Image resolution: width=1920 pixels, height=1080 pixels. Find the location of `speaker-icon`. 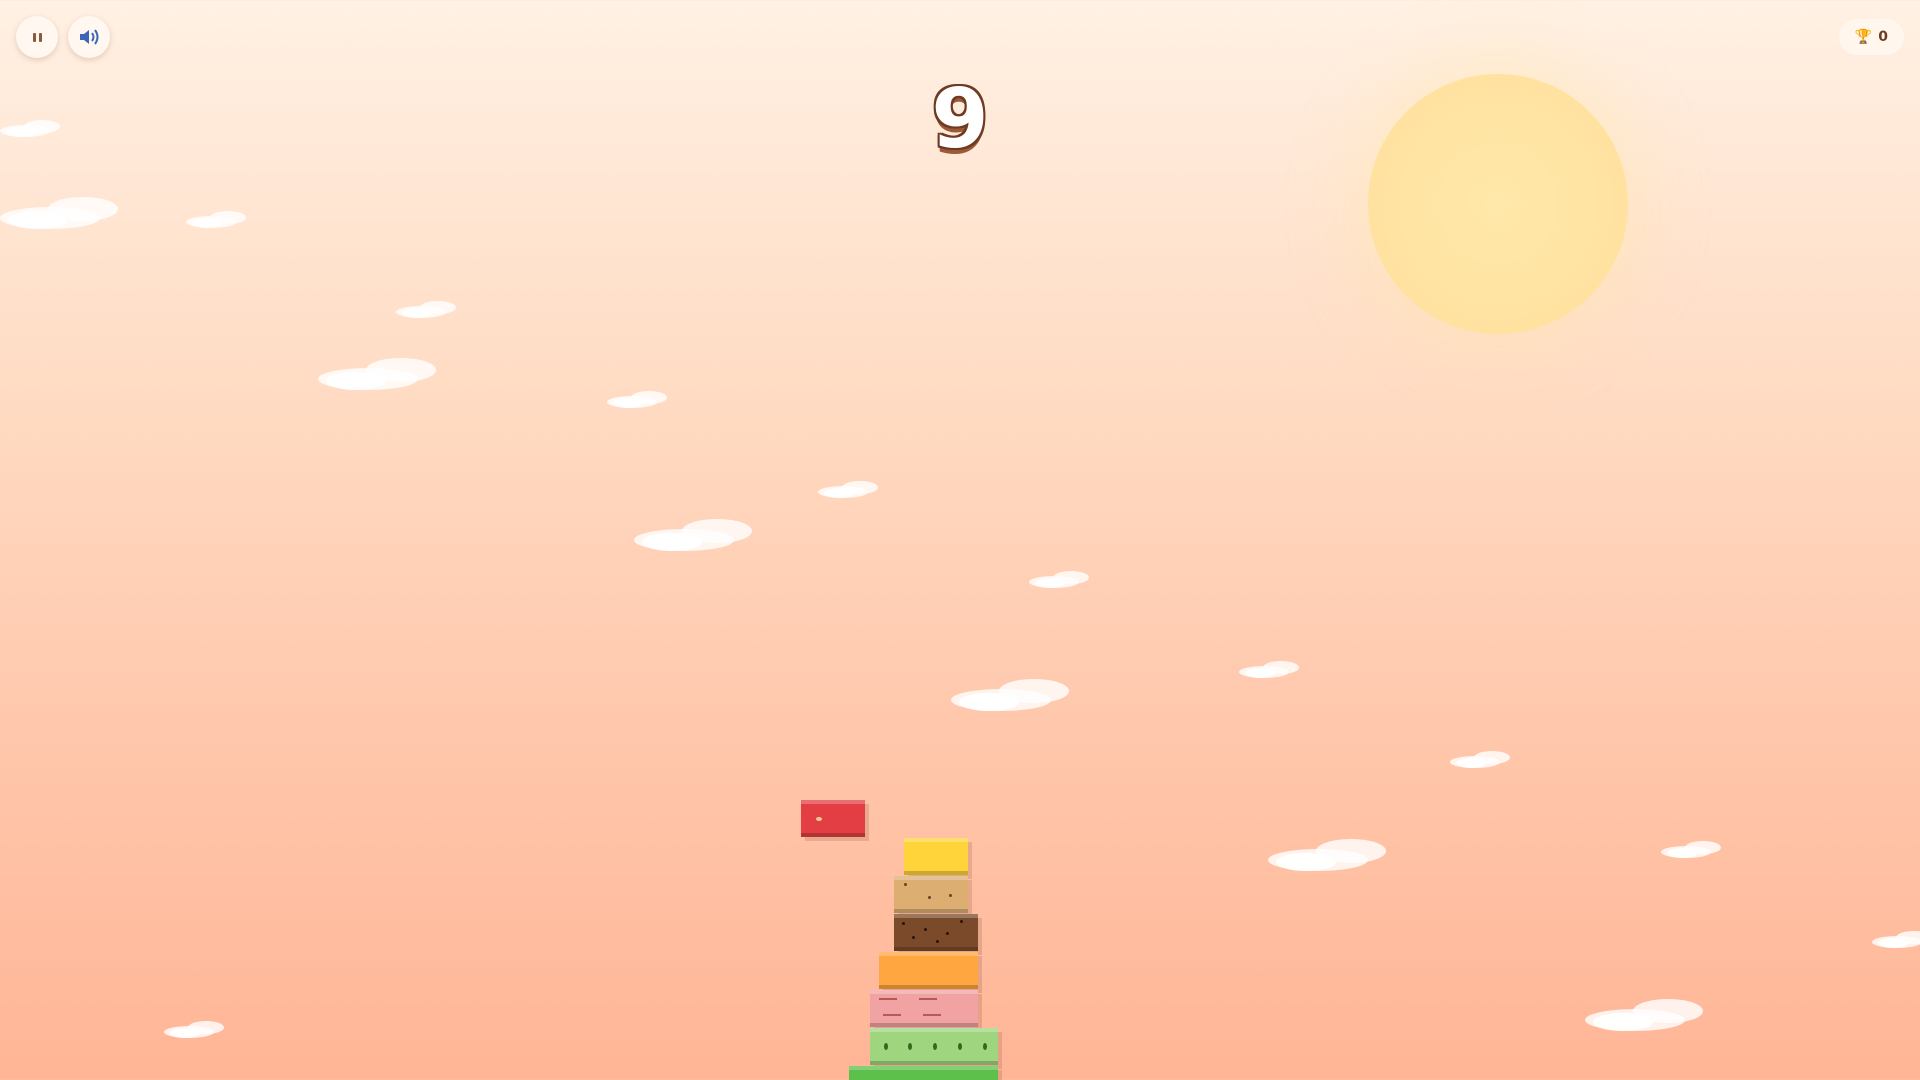

speaker-icon is located at coordinates (89, 37).